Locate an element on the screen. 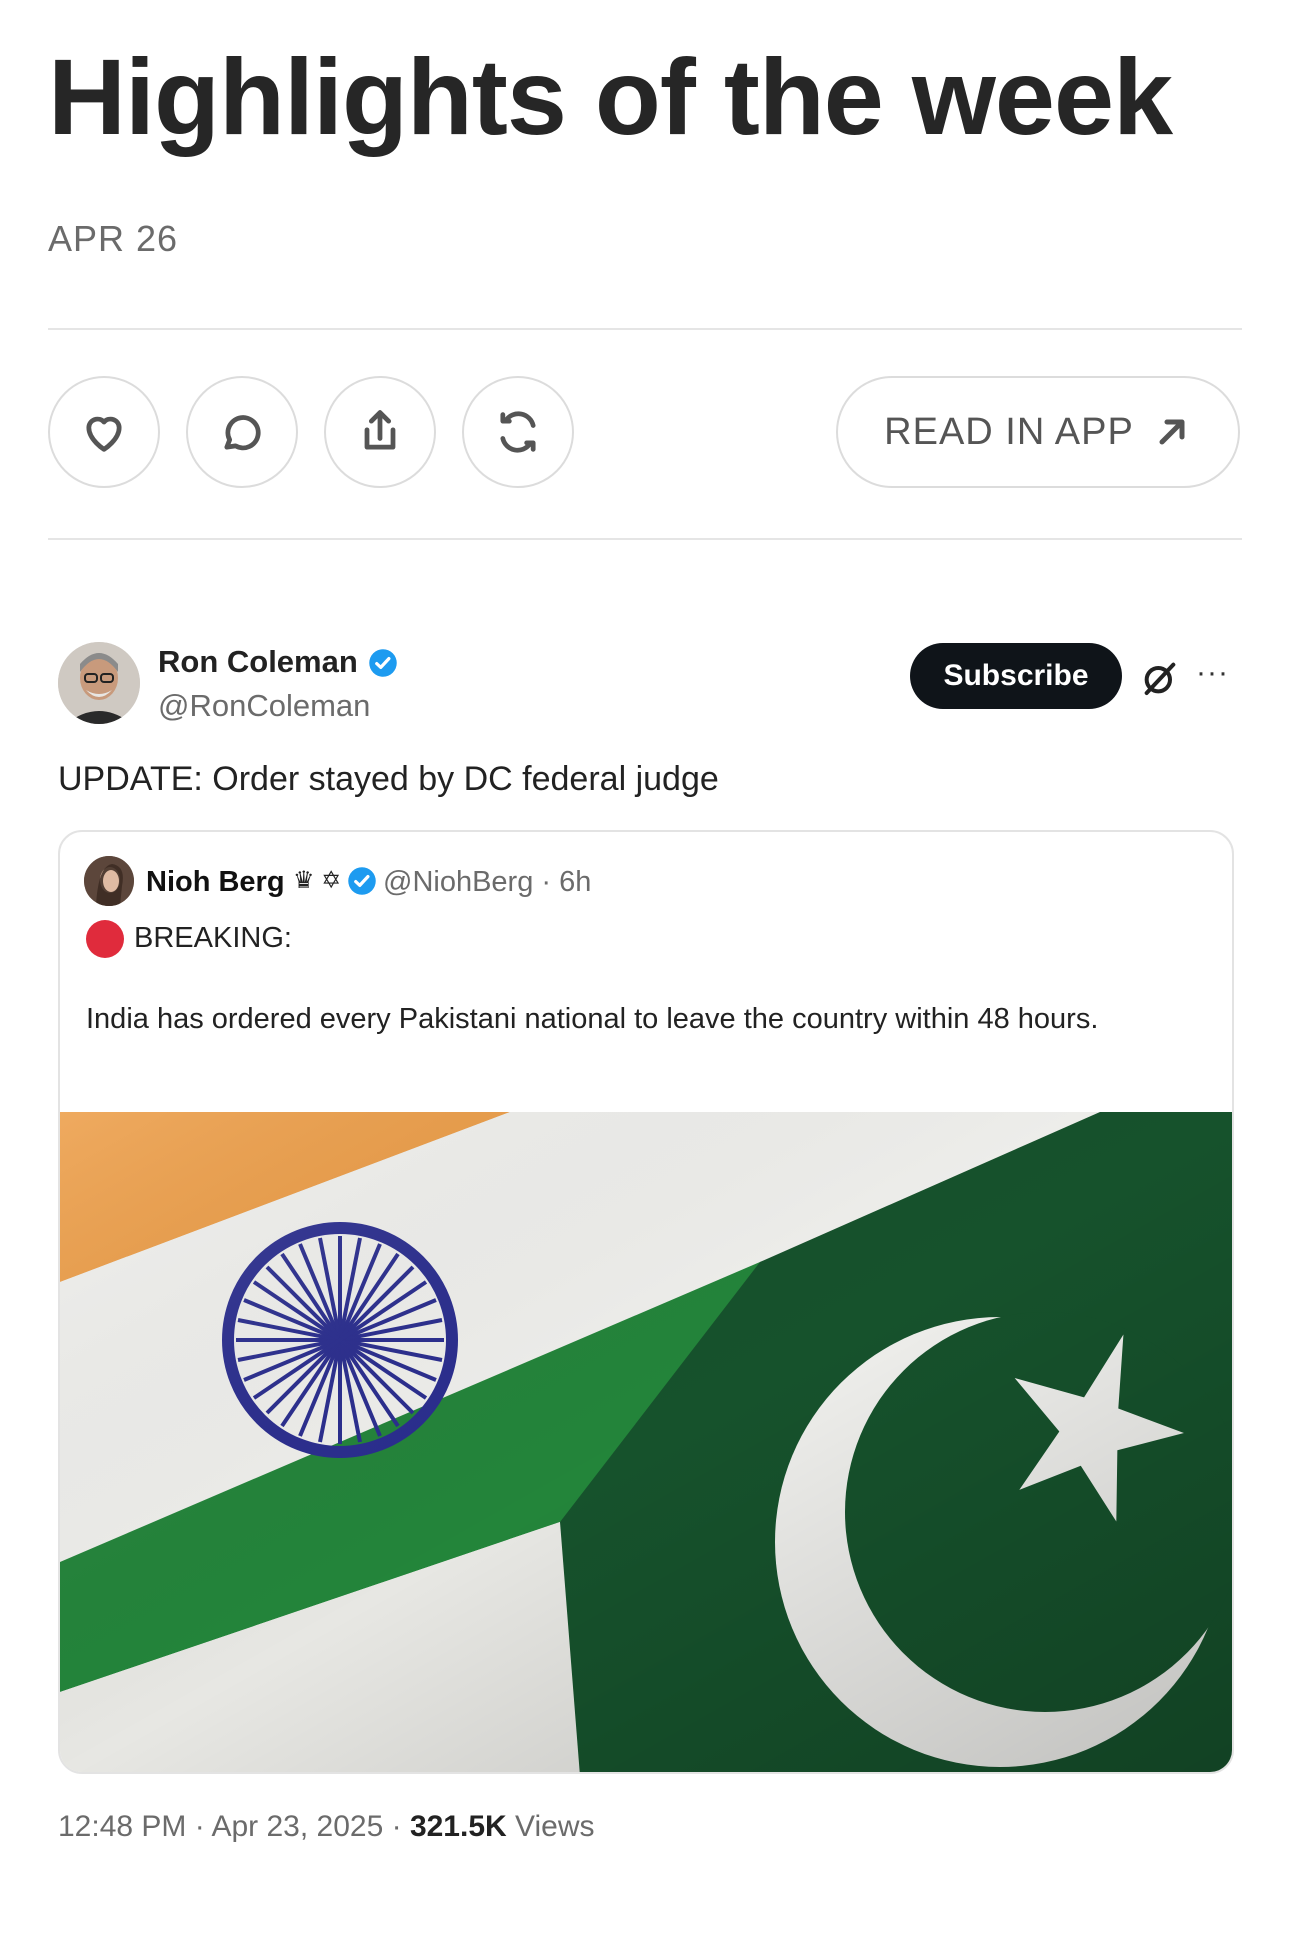  share-button is located at coordinates (380, 432).